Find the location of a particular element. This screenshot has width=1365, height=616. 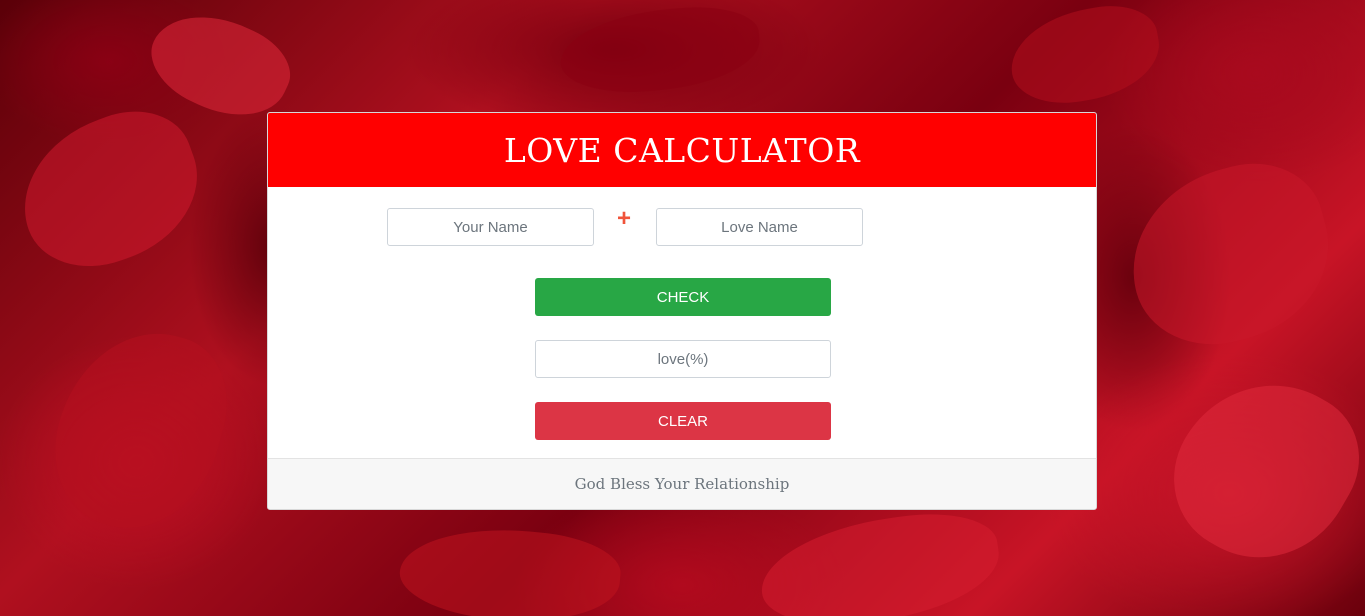

love-percent-field is located at coordinates (683, 359).